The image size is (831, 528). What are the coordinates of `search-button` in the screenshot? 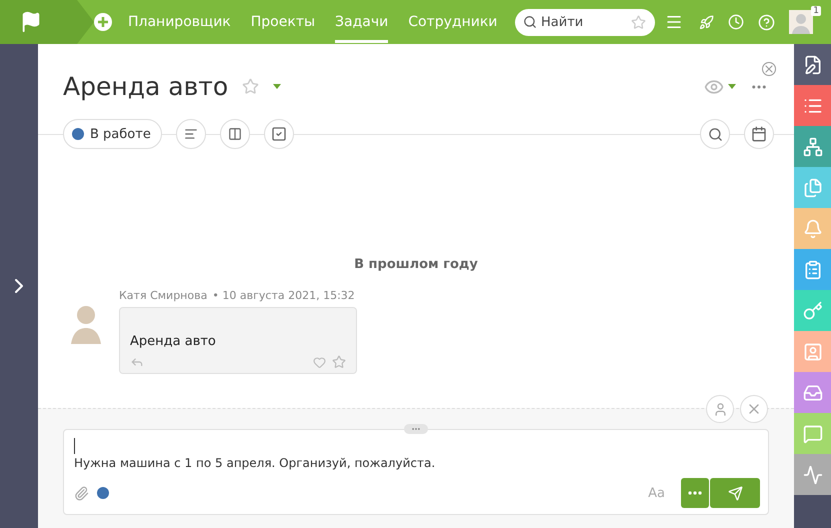 It's located at (715, 134).